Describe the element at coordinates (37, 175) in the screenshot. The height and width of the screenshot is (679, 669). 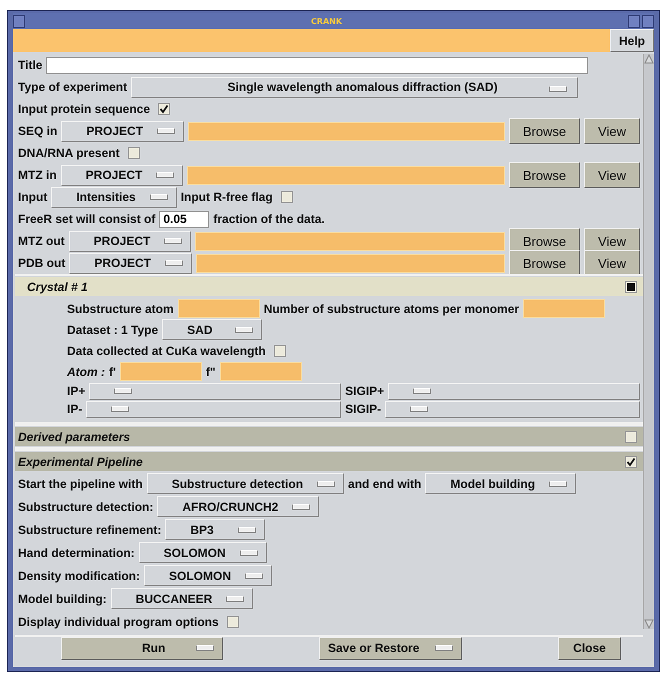
I see `label: MTZ in` at that location.